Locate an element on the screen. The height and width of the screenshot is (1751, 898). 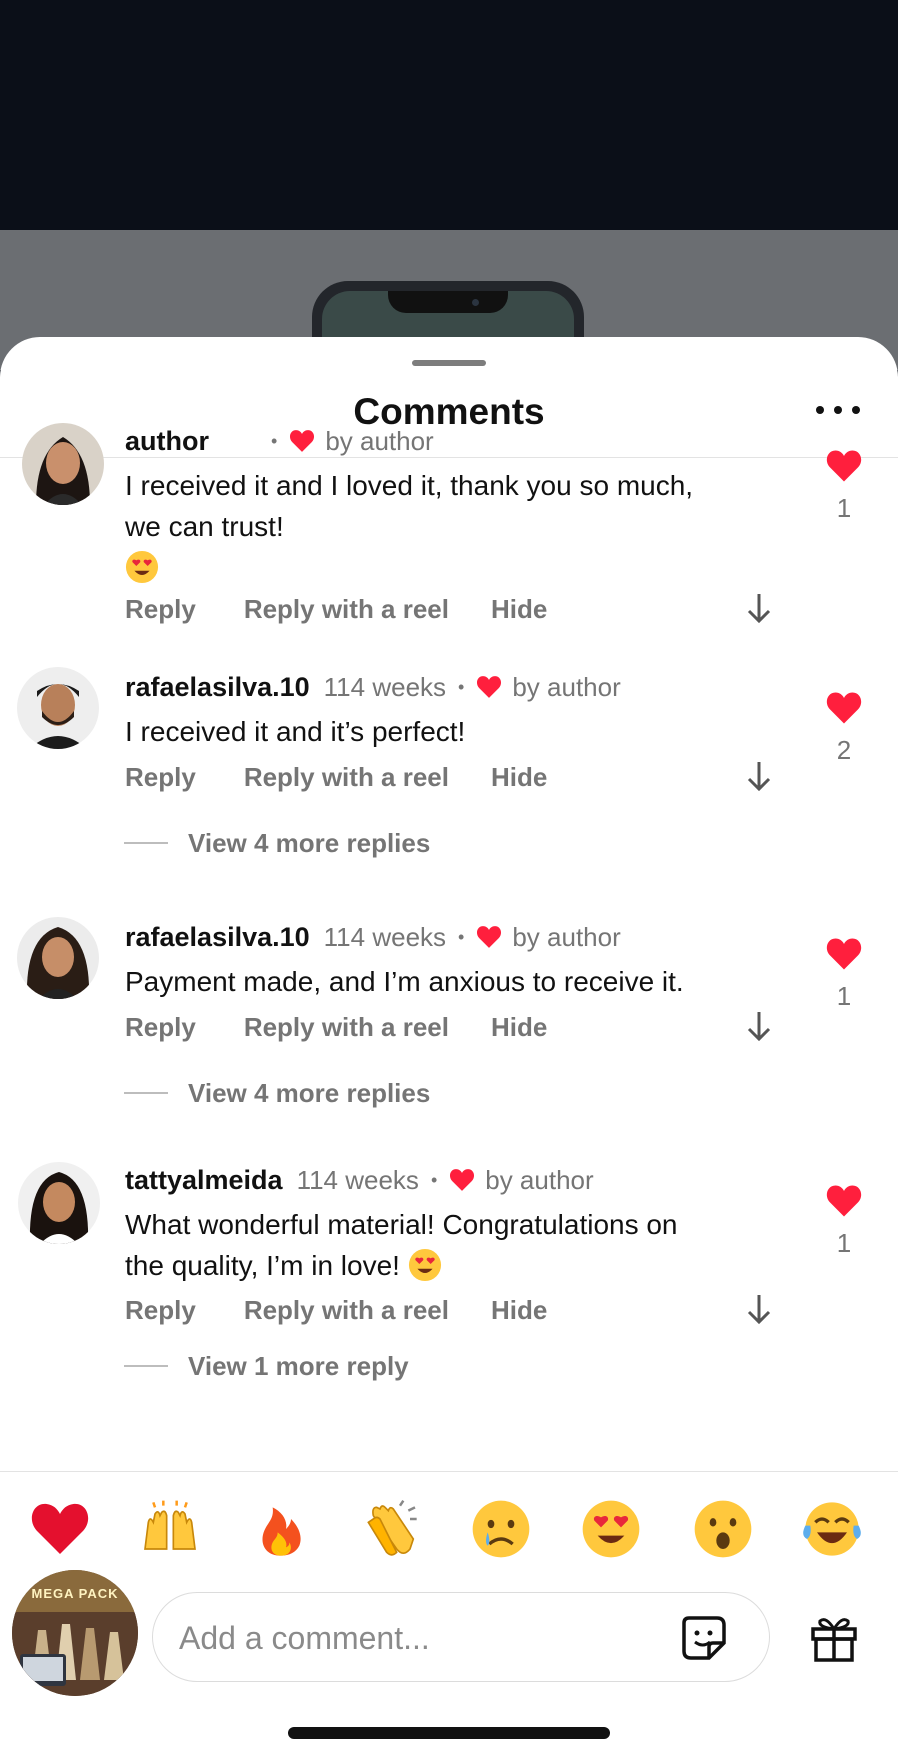
tears-of-joy-emoji-button is located at coordinates (832, 1529).